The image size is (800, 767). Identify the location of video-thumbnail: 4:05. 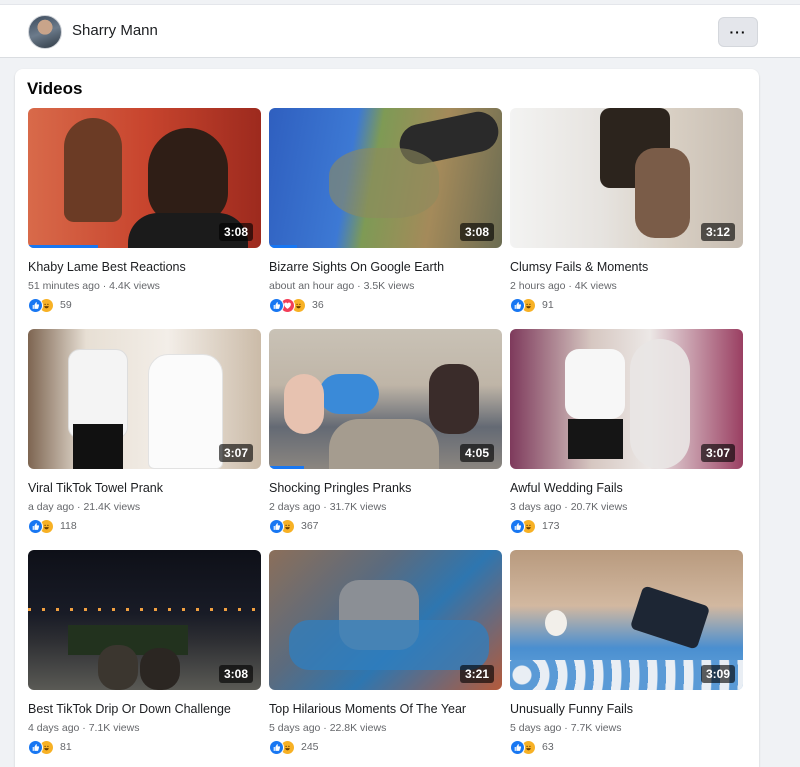
(385, 399).